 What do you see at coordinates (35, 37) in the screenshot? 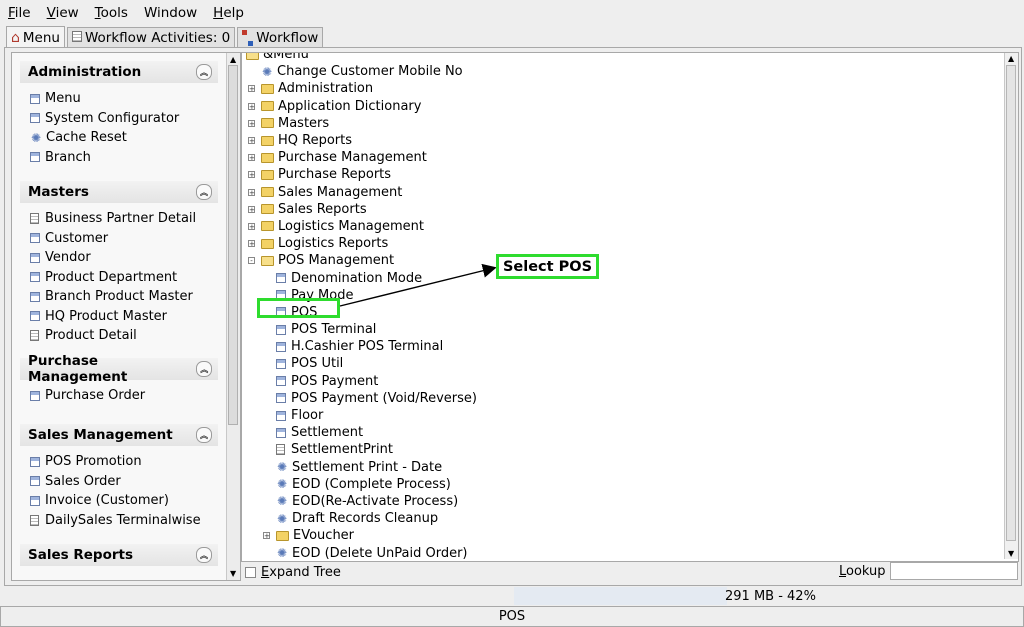
I see `tab-menu: ⌂ Menu` at bounding box center [35, 37].